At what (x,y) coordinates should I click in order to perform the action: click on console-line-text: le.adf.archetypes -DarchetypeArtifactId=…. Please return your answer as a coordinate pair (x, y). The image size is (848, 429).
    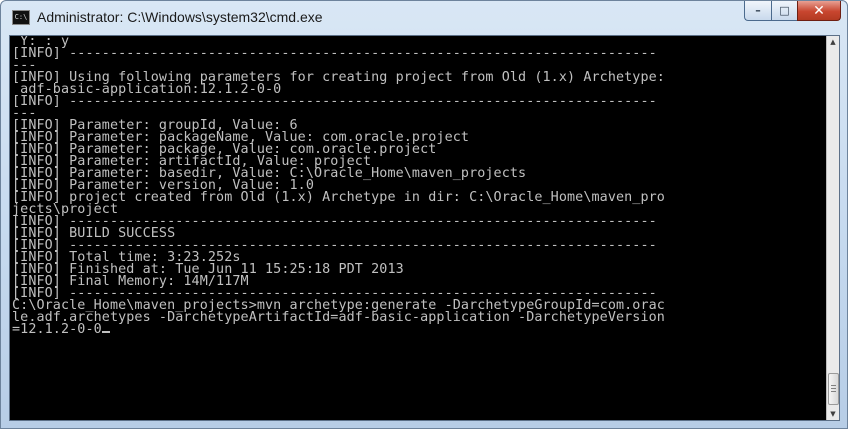
    Looking at the image, I should click on (338, 317).